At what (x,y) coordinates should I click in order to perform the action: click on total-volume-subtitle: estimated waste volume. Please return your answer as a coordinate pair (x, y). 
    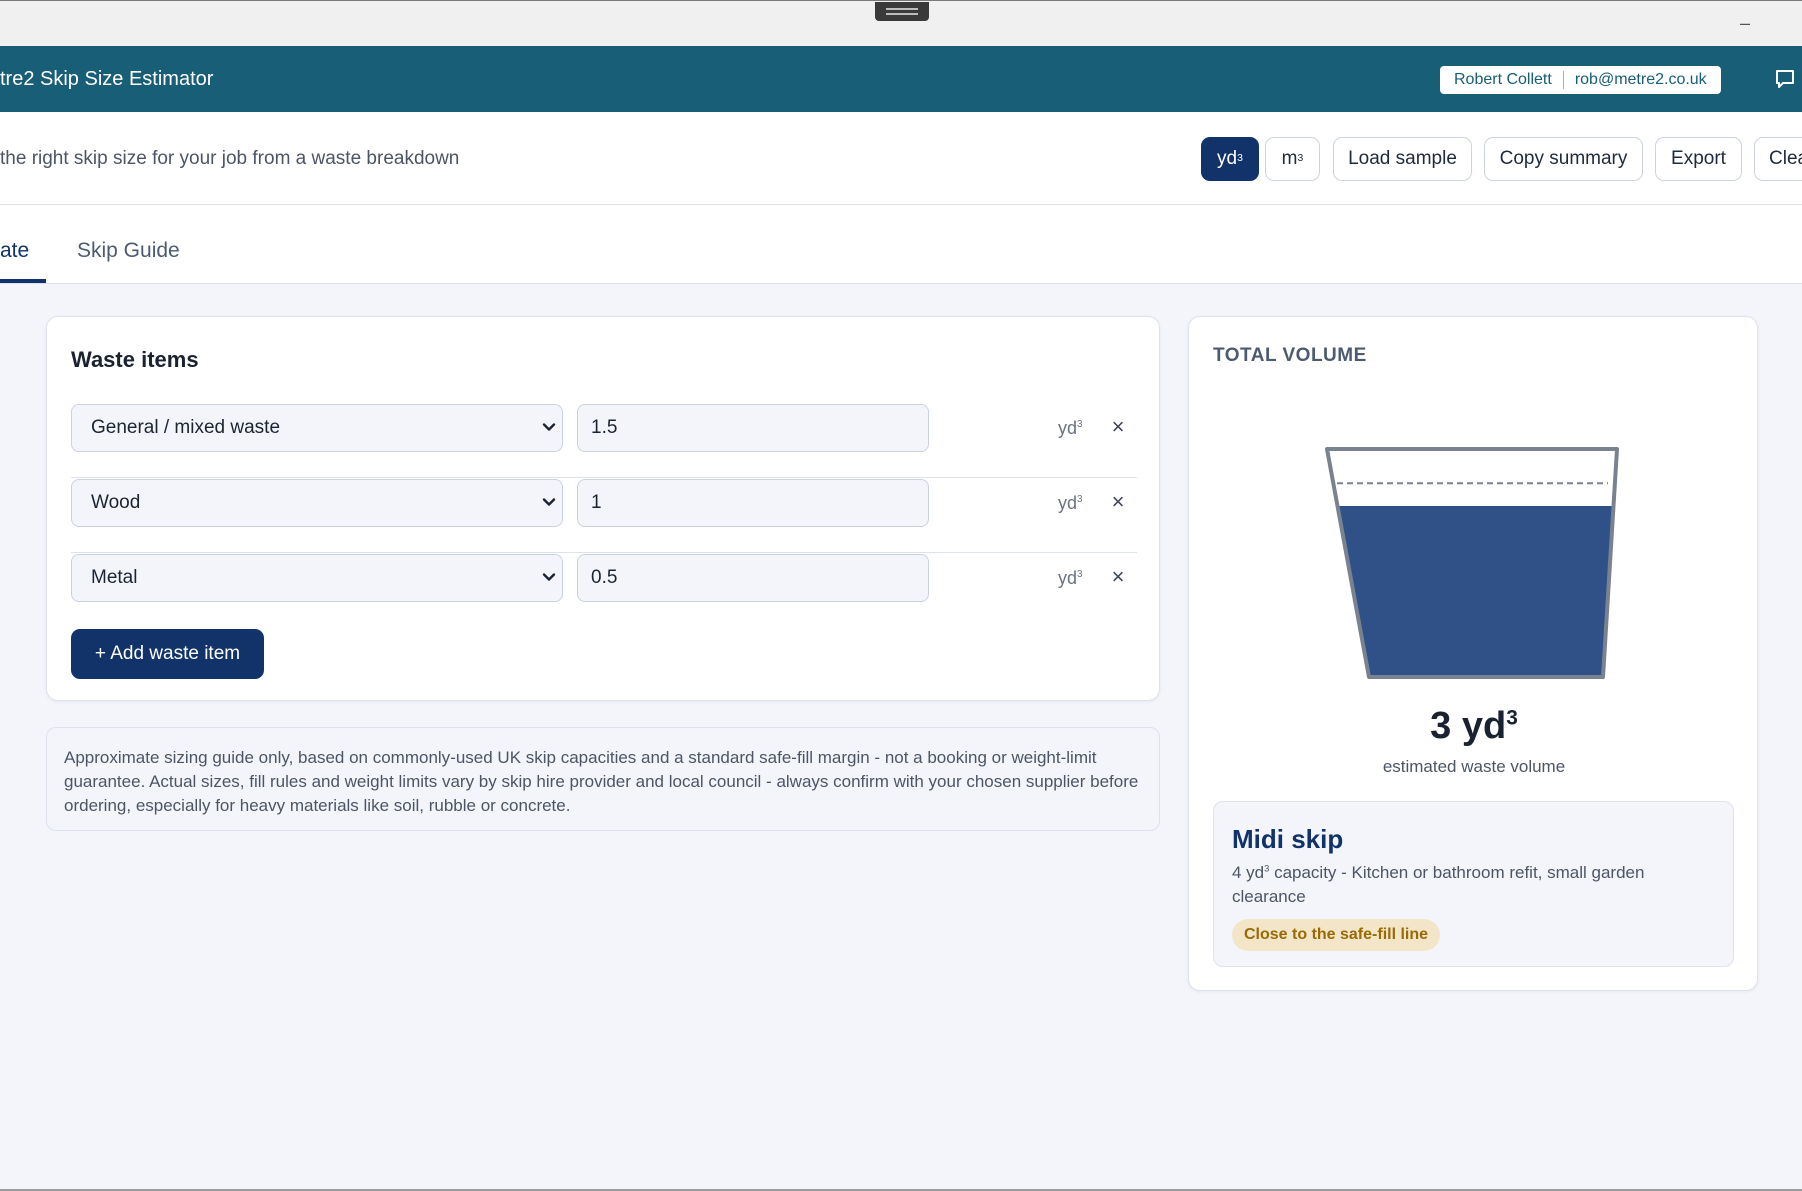
    Looking at the image, I should click on (1474, 766).